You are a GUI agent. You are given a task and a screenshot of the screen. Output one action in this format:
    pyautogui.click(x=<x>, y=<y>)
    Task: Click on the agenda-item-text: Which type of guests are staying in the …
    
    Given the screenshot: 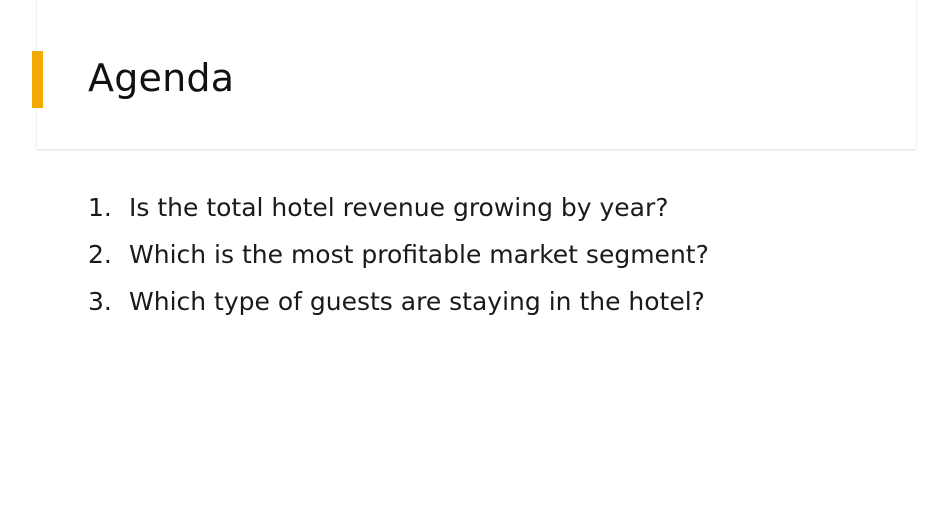 What is the action you would take?
    pyautogui.click(x=417, y=301)
    